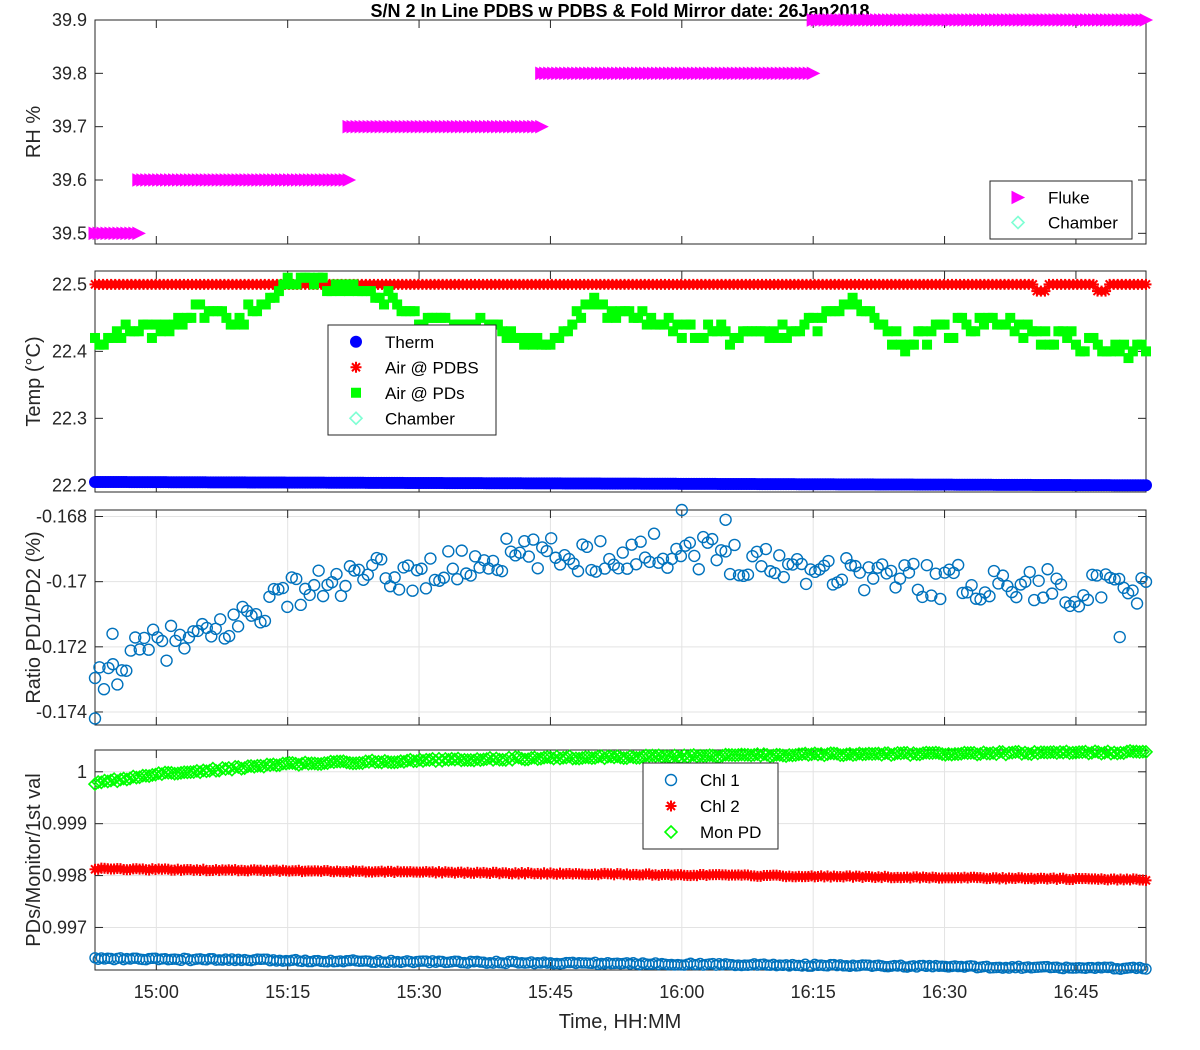 The image size is (1200, 1050). Describe the element at coordinates (620, 1022) in the screenshot. I see `x-axis-label: Time, HH:MM` at that location.